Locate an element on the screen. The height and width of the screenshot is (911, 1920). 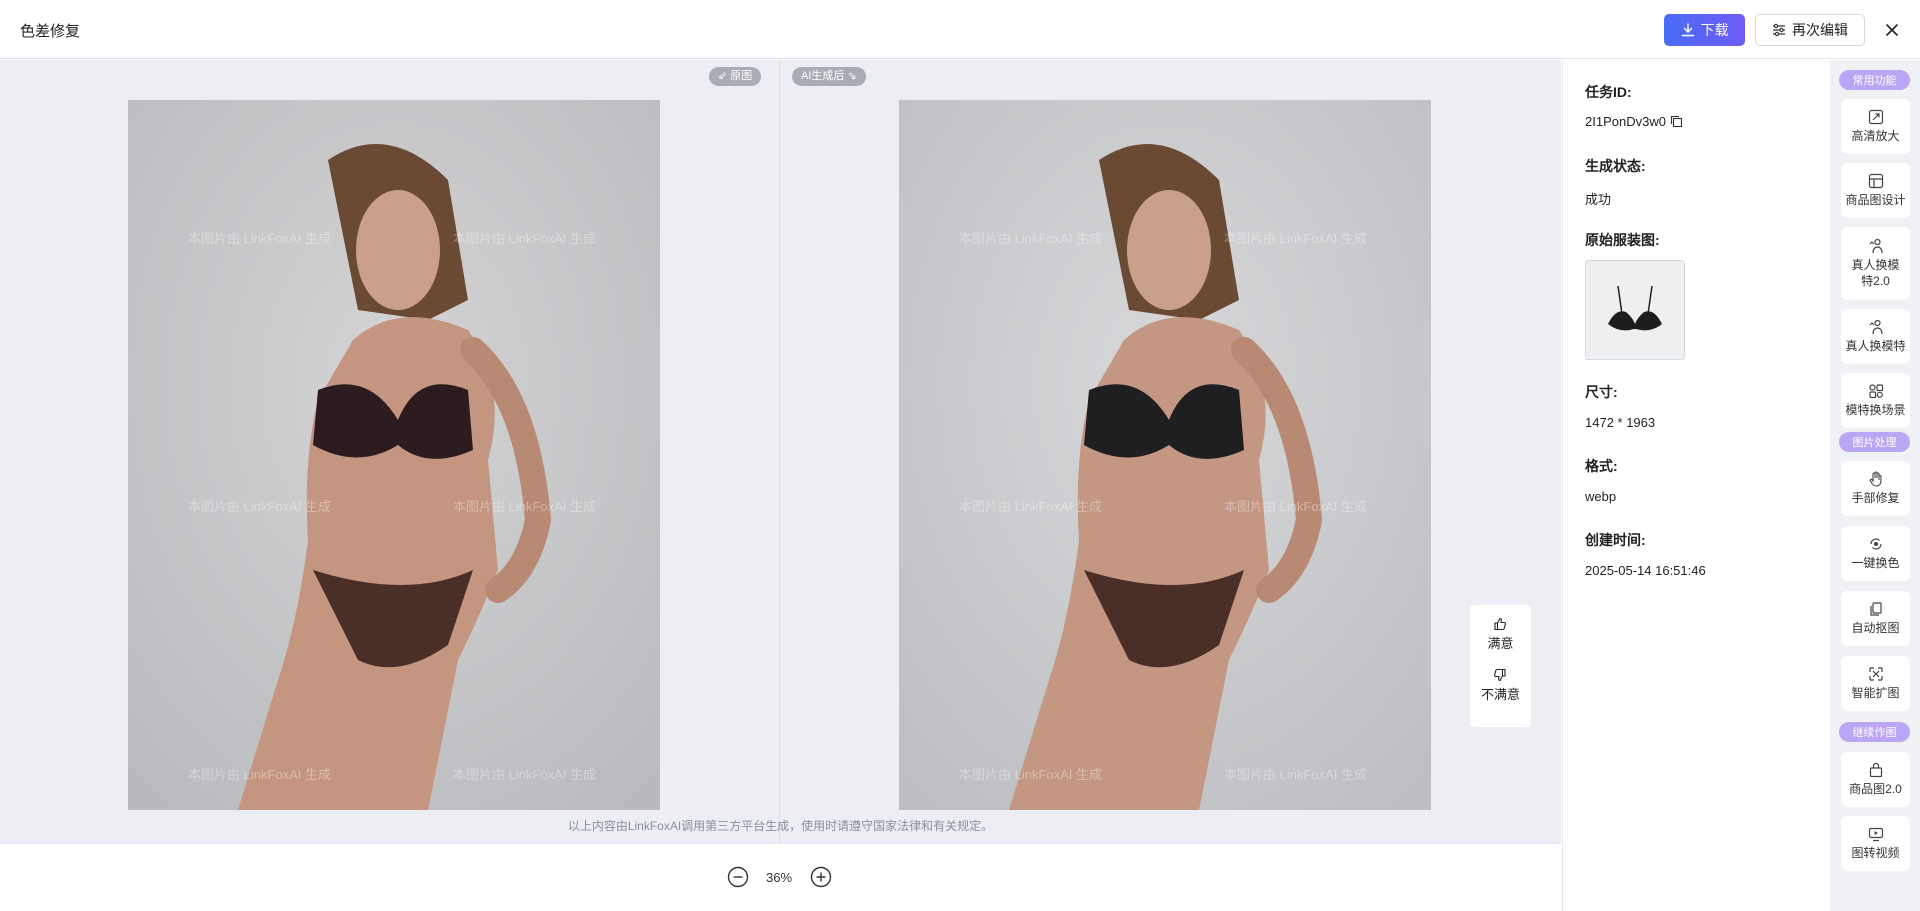
tool-label: 自动抠图 is located at coordinates (1875, 628).